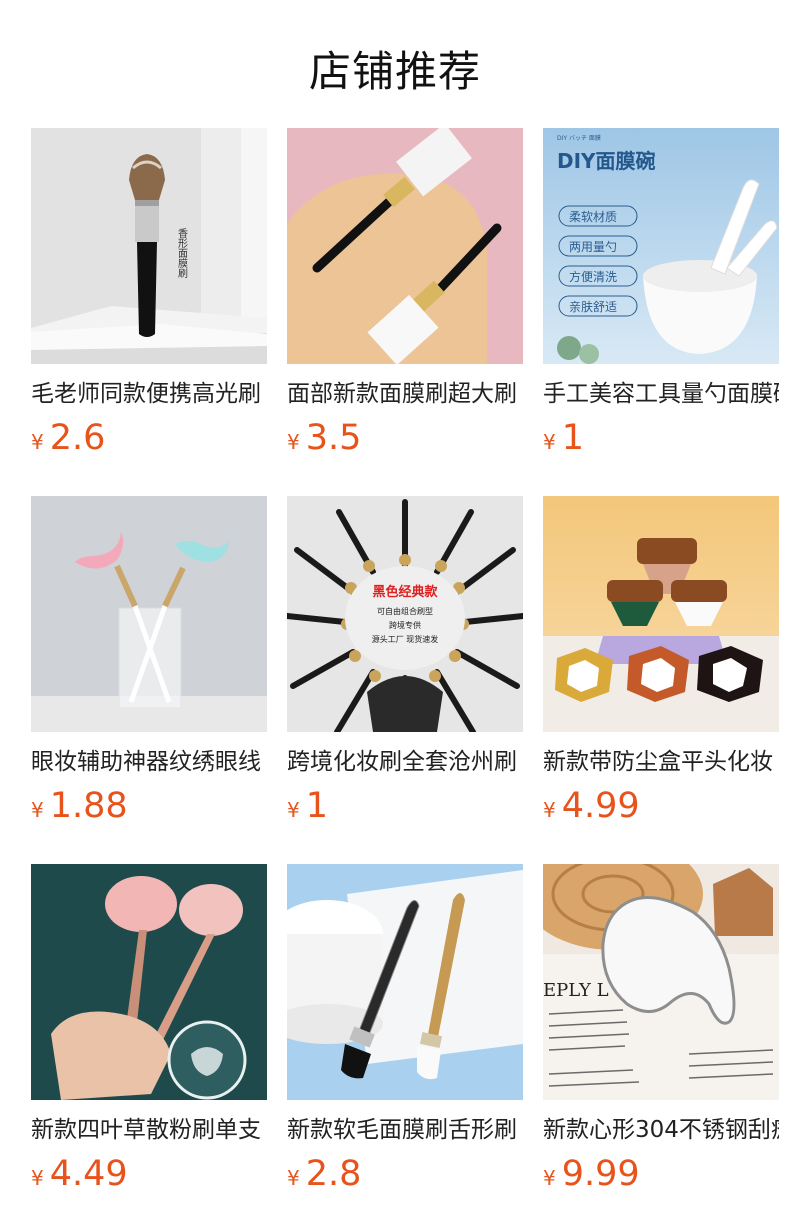 This screenshot has height=1232, width=790. What do you see at coordinates (146, 394) in the screenshot?
I see `product-name: 毛老师同款便携高光刷` at bounding box center [146, 394].